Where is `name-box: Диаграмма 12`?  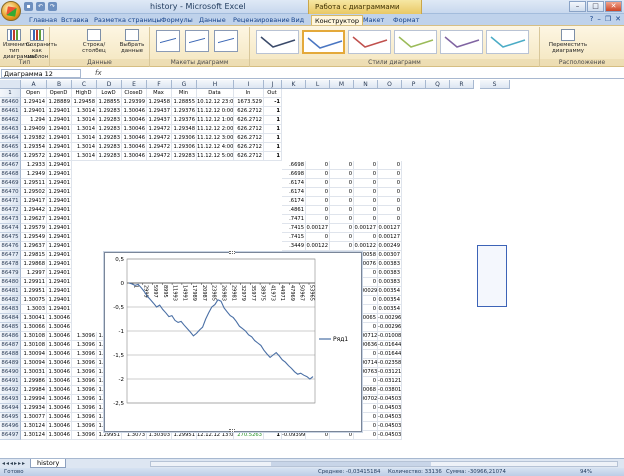 name-box: Диаграмма 12 is located at coordinates (41, 73).